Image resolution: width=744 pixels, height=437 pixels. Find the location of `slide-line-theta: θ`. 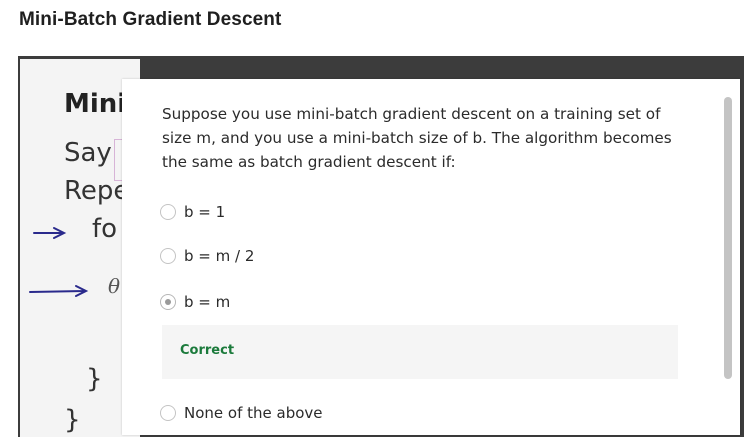

slide-line-theta: θ is located at coordinates (114, 286).